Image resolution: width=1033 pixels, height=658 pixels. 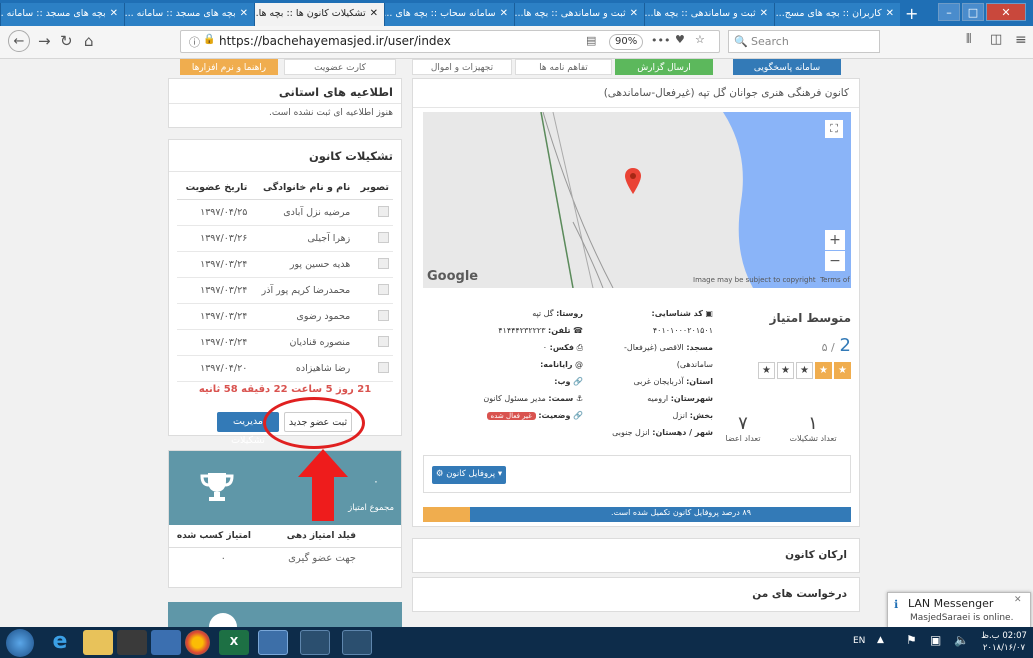 What do you see at coordinates (285, 614) in the screenshot?
I see `next-card` at bounding box center [285, 614].